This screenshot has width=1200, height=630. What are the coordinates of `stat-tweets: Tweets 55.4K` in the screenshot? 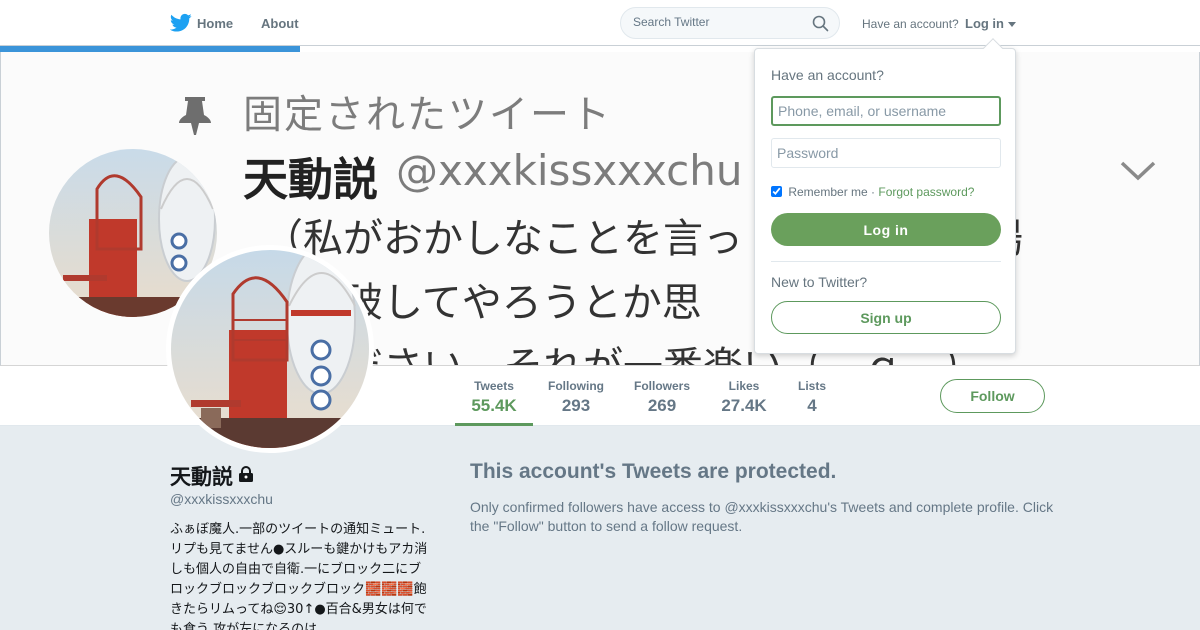 It's located at (494, 396).